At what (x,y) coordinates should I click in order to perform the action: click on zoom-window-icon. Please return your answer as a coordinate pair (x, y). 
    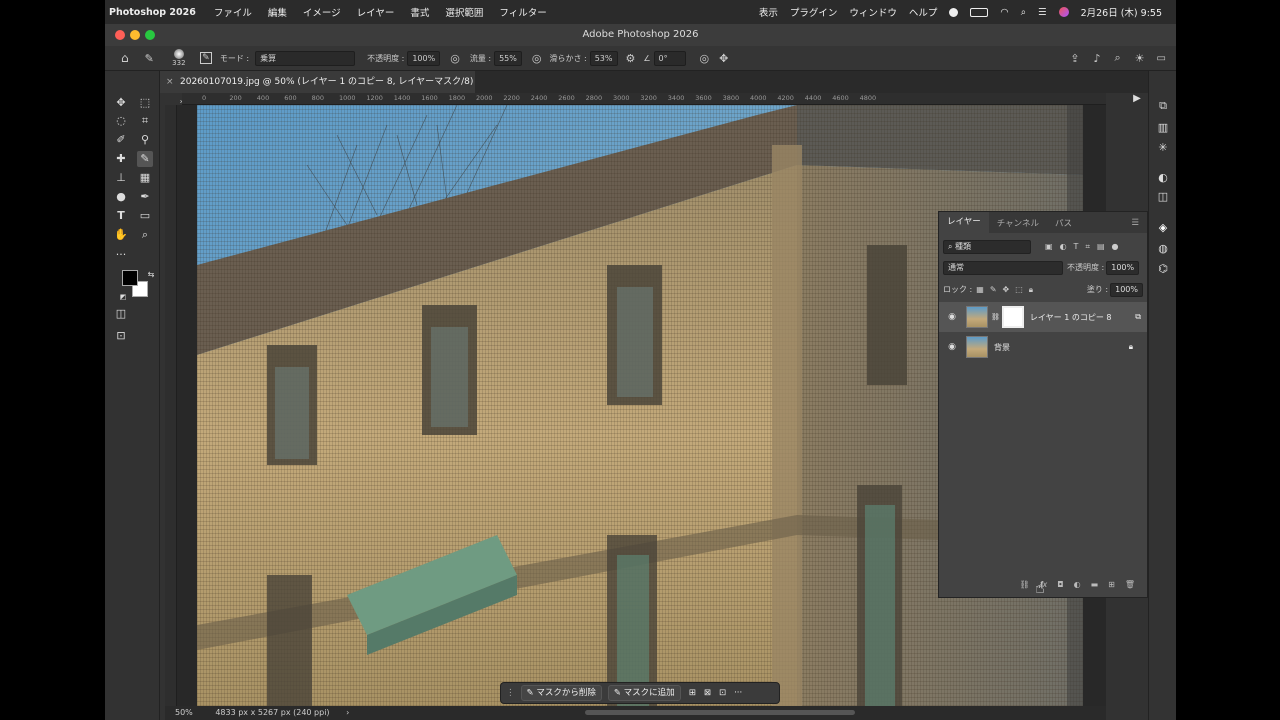
    Looking at the image, I should click on (150, 35).